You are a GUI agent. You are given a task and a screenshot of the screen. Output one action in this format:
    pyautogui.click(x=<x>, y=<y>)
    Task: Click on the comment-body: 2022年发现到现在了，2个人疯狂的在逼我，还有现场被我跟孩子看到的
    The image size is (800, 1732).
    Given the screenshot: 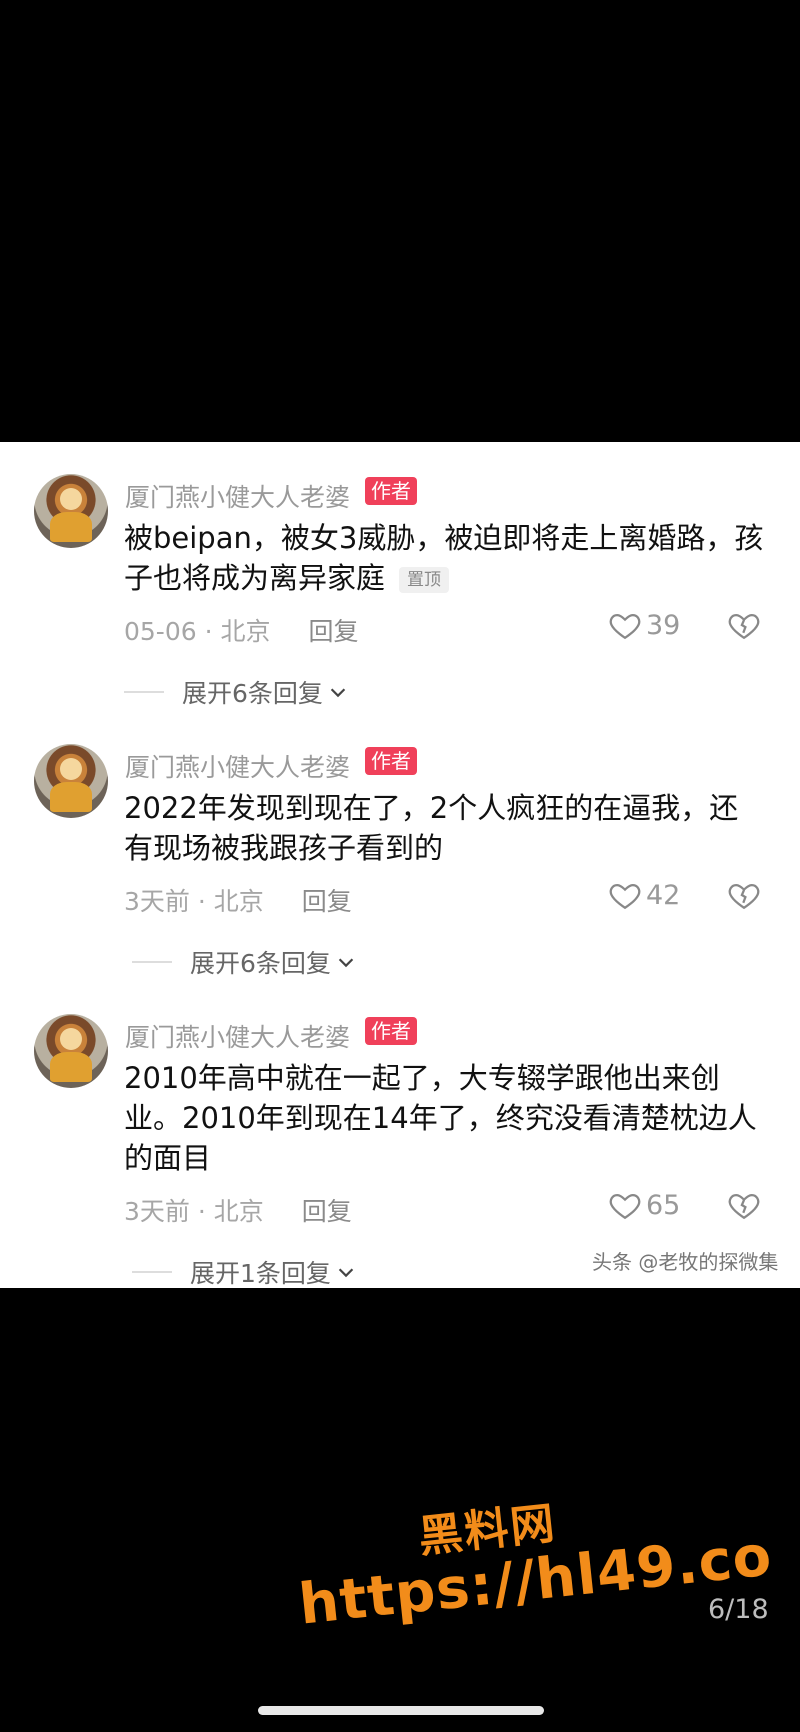 What is the action you would take?
    pyautogui.click(x=431, y=828)
    